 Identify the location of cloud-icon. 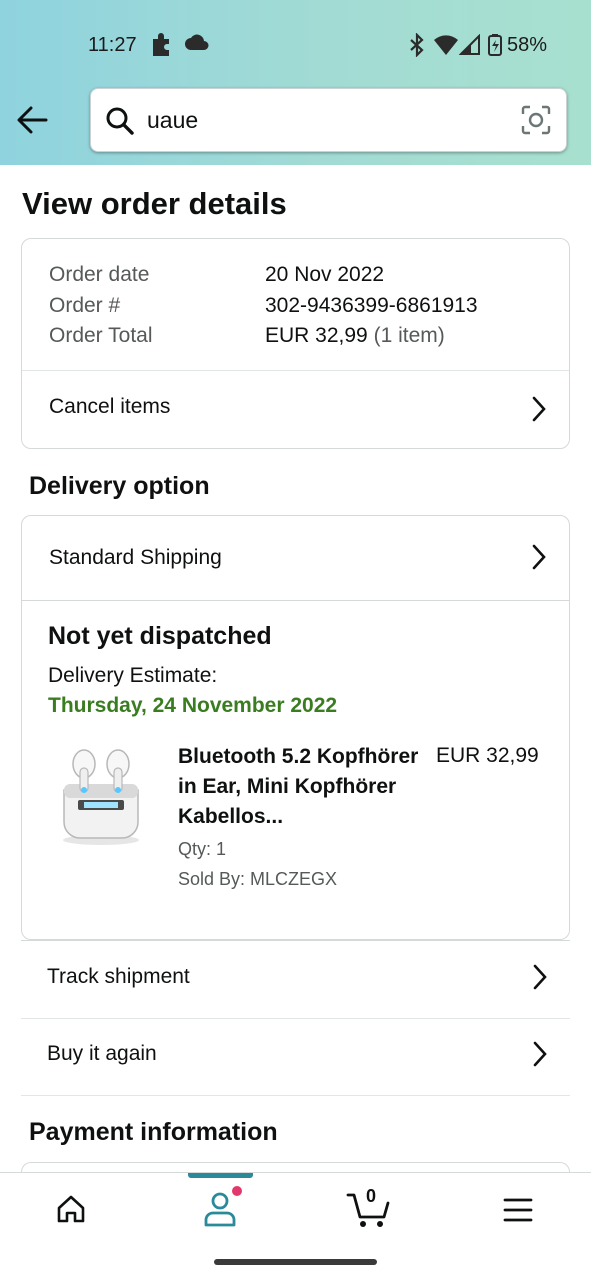
(197, 45).